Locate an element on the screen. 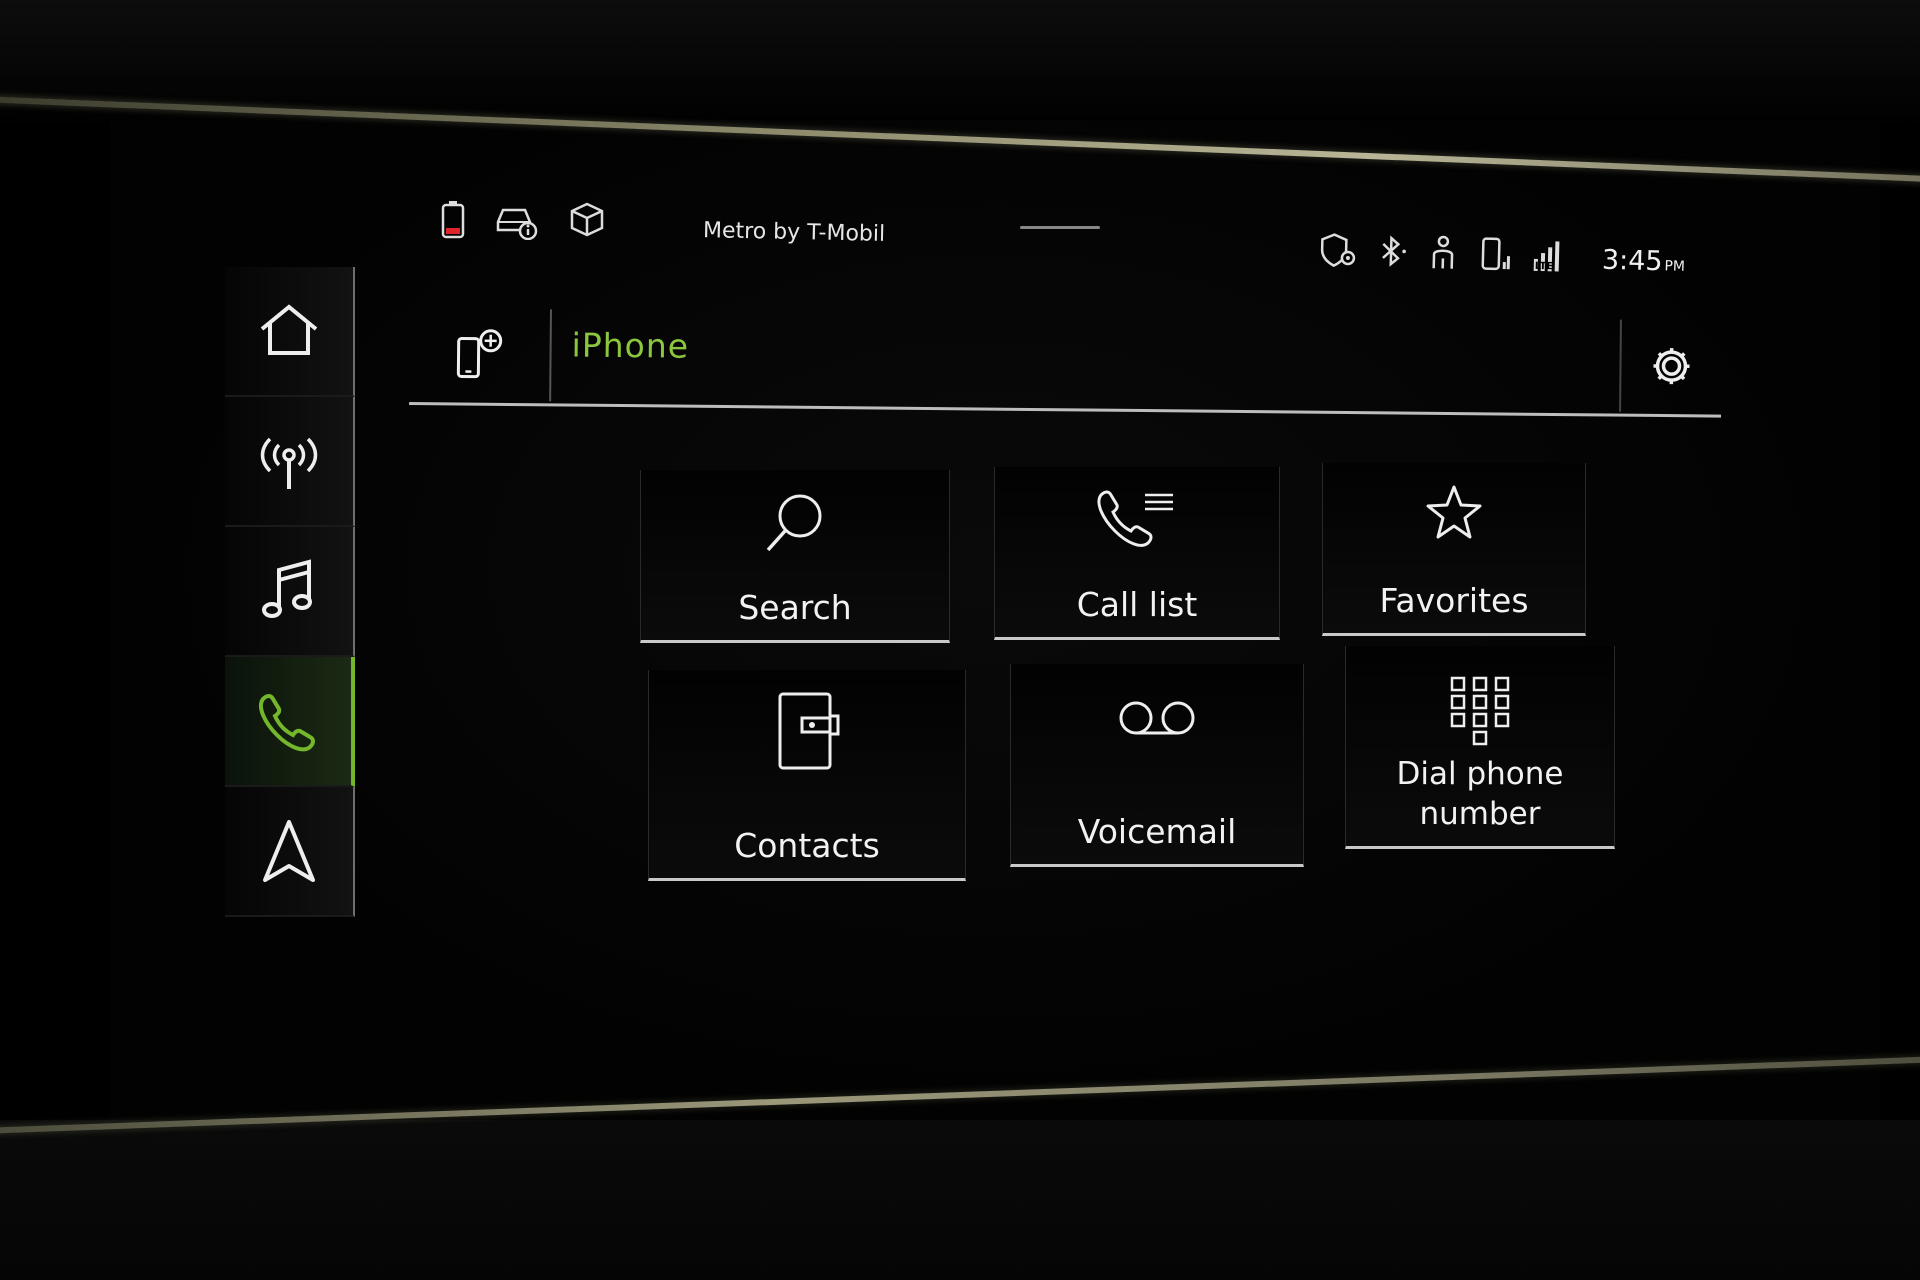 This screenshot has height=1280, width=1920. home-icon is located at coordinates (289, 329).